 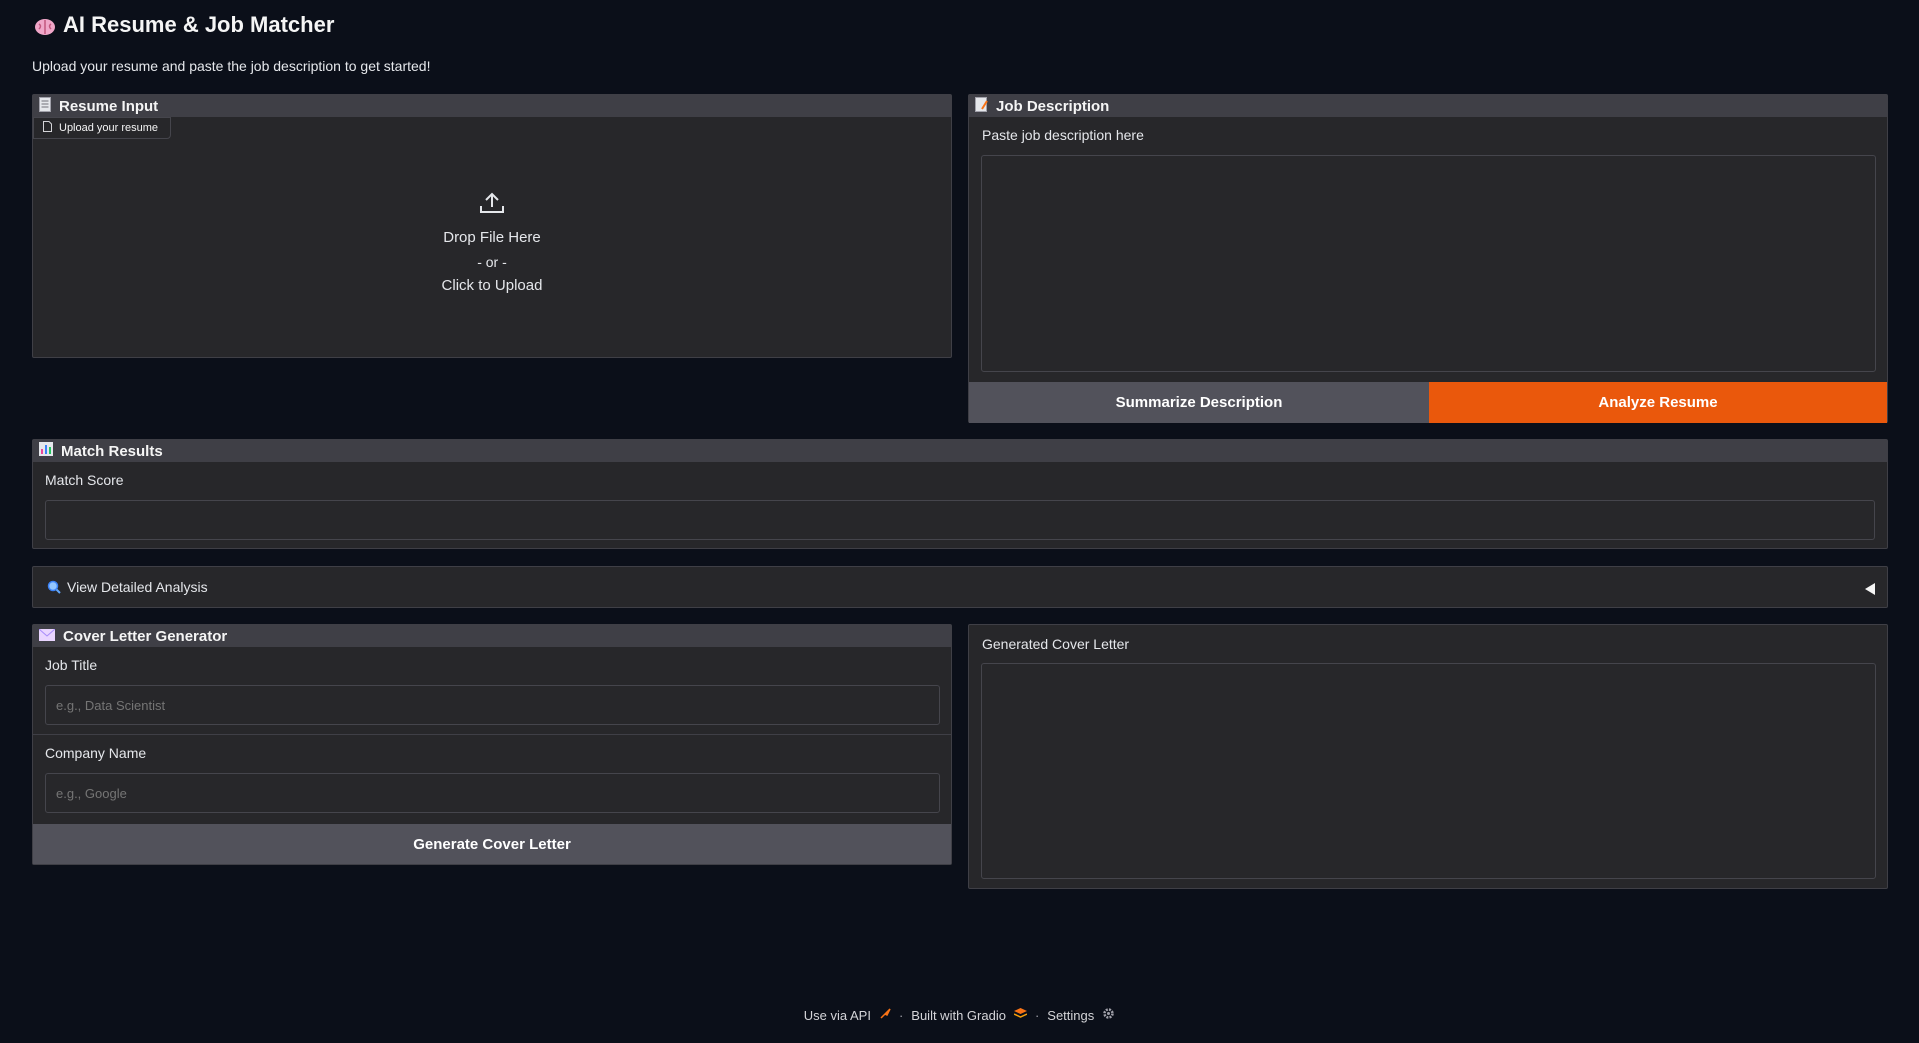 What do you see at coordinates (885, 1015) in the screenshot?
I see `rocket-icon` at bounding box center [885, 1015].